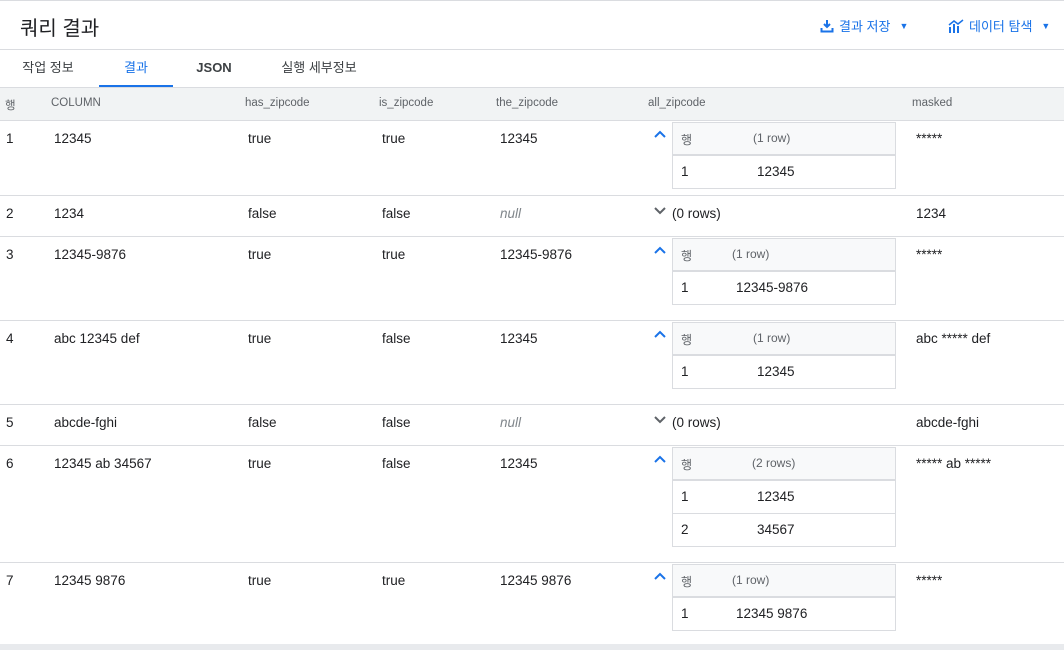 The width and height of the screenshot is (1064, 650). What do you see at coordinates (532, 158) in the screenshot?
I see `table-row: 1 12345 true true 12345 ***** 행 (1 row) 1 12345` at bounding box center [532, 158].